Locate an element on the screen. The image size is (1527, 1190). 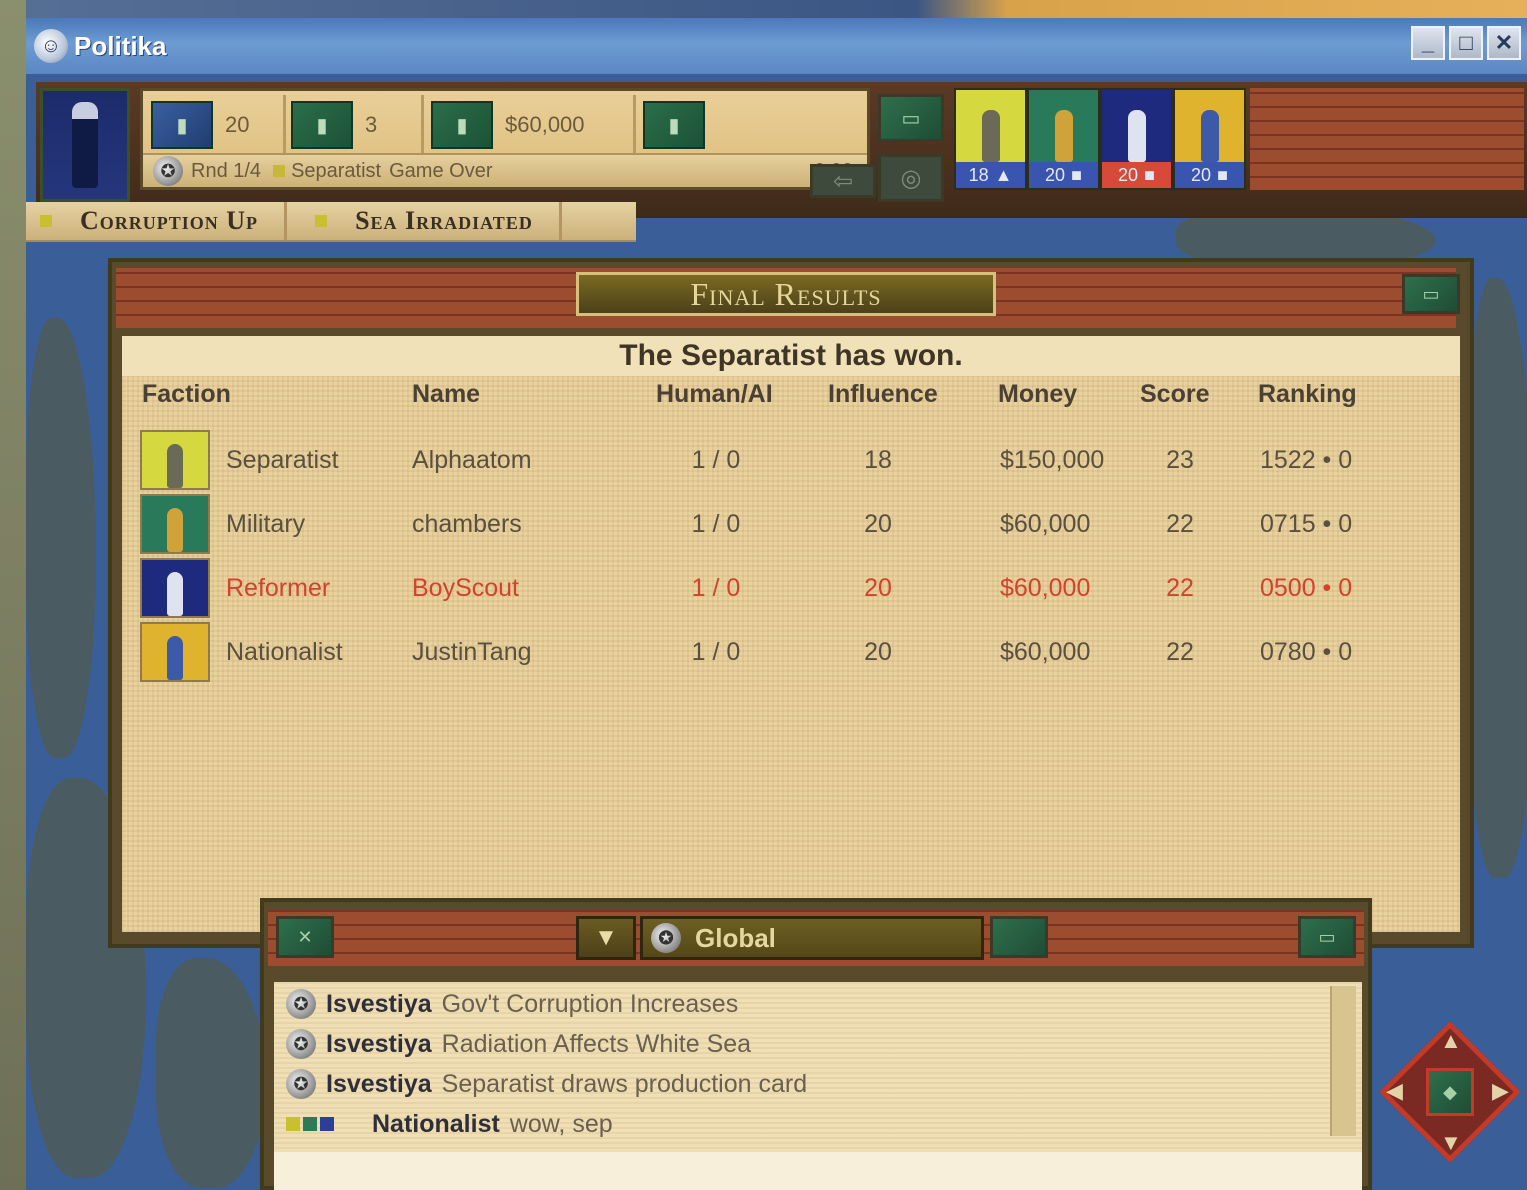
chat-maximize-button: ▭ is located at coordinates (1327, 937).